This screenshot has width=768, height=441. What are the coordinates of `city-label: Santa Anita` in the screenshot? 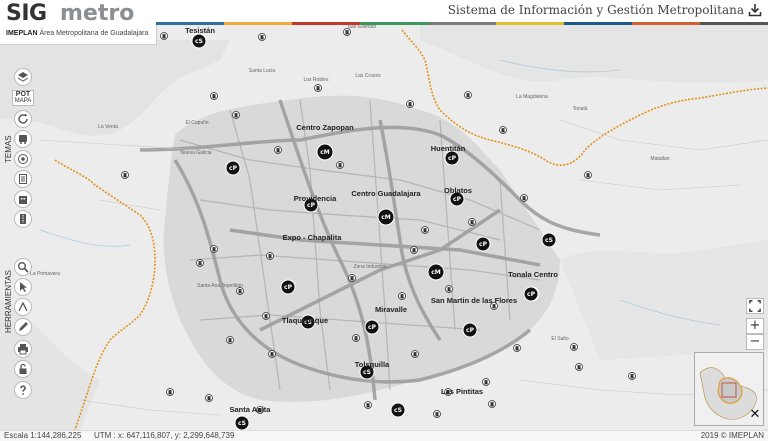 It's located at (251, 409).